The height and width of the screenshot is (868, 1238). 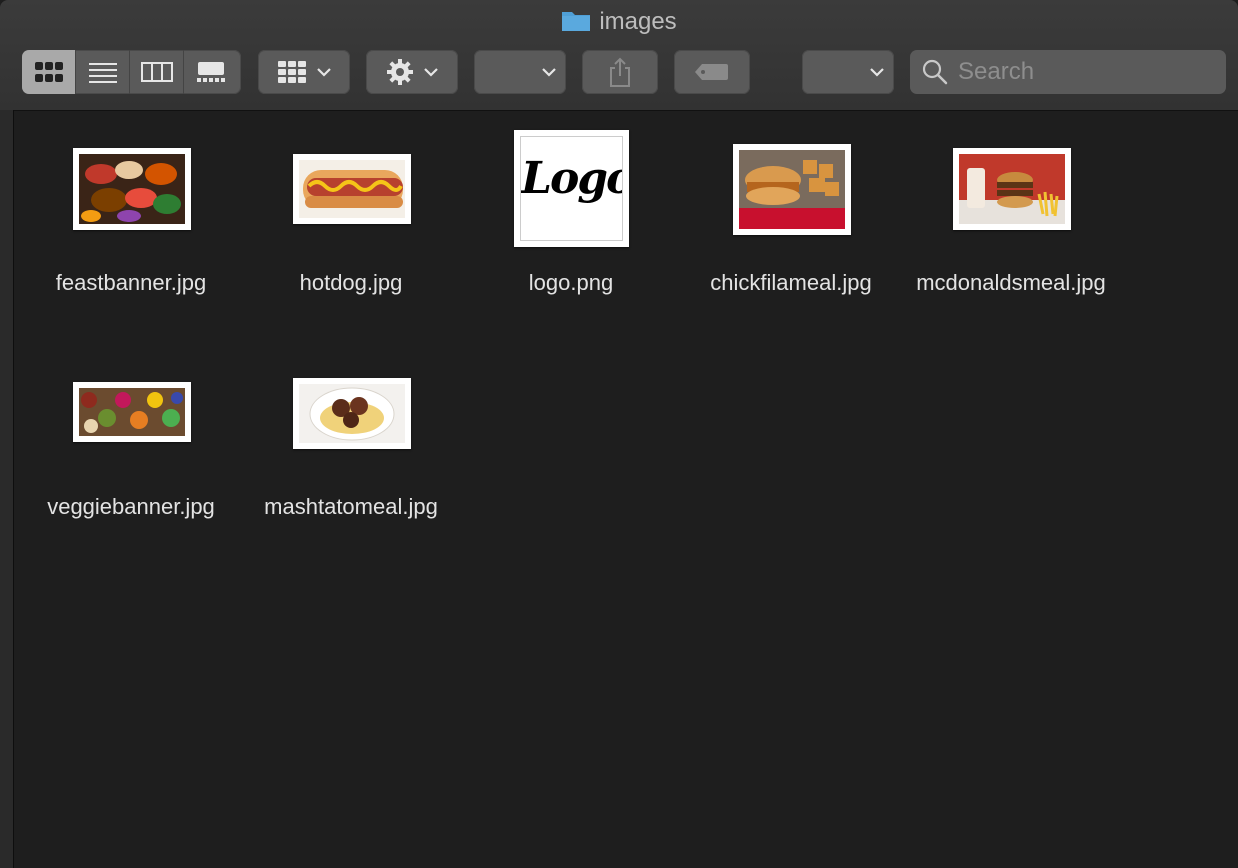 I want to click on gallery-view-button, so click(x=210, y=72).